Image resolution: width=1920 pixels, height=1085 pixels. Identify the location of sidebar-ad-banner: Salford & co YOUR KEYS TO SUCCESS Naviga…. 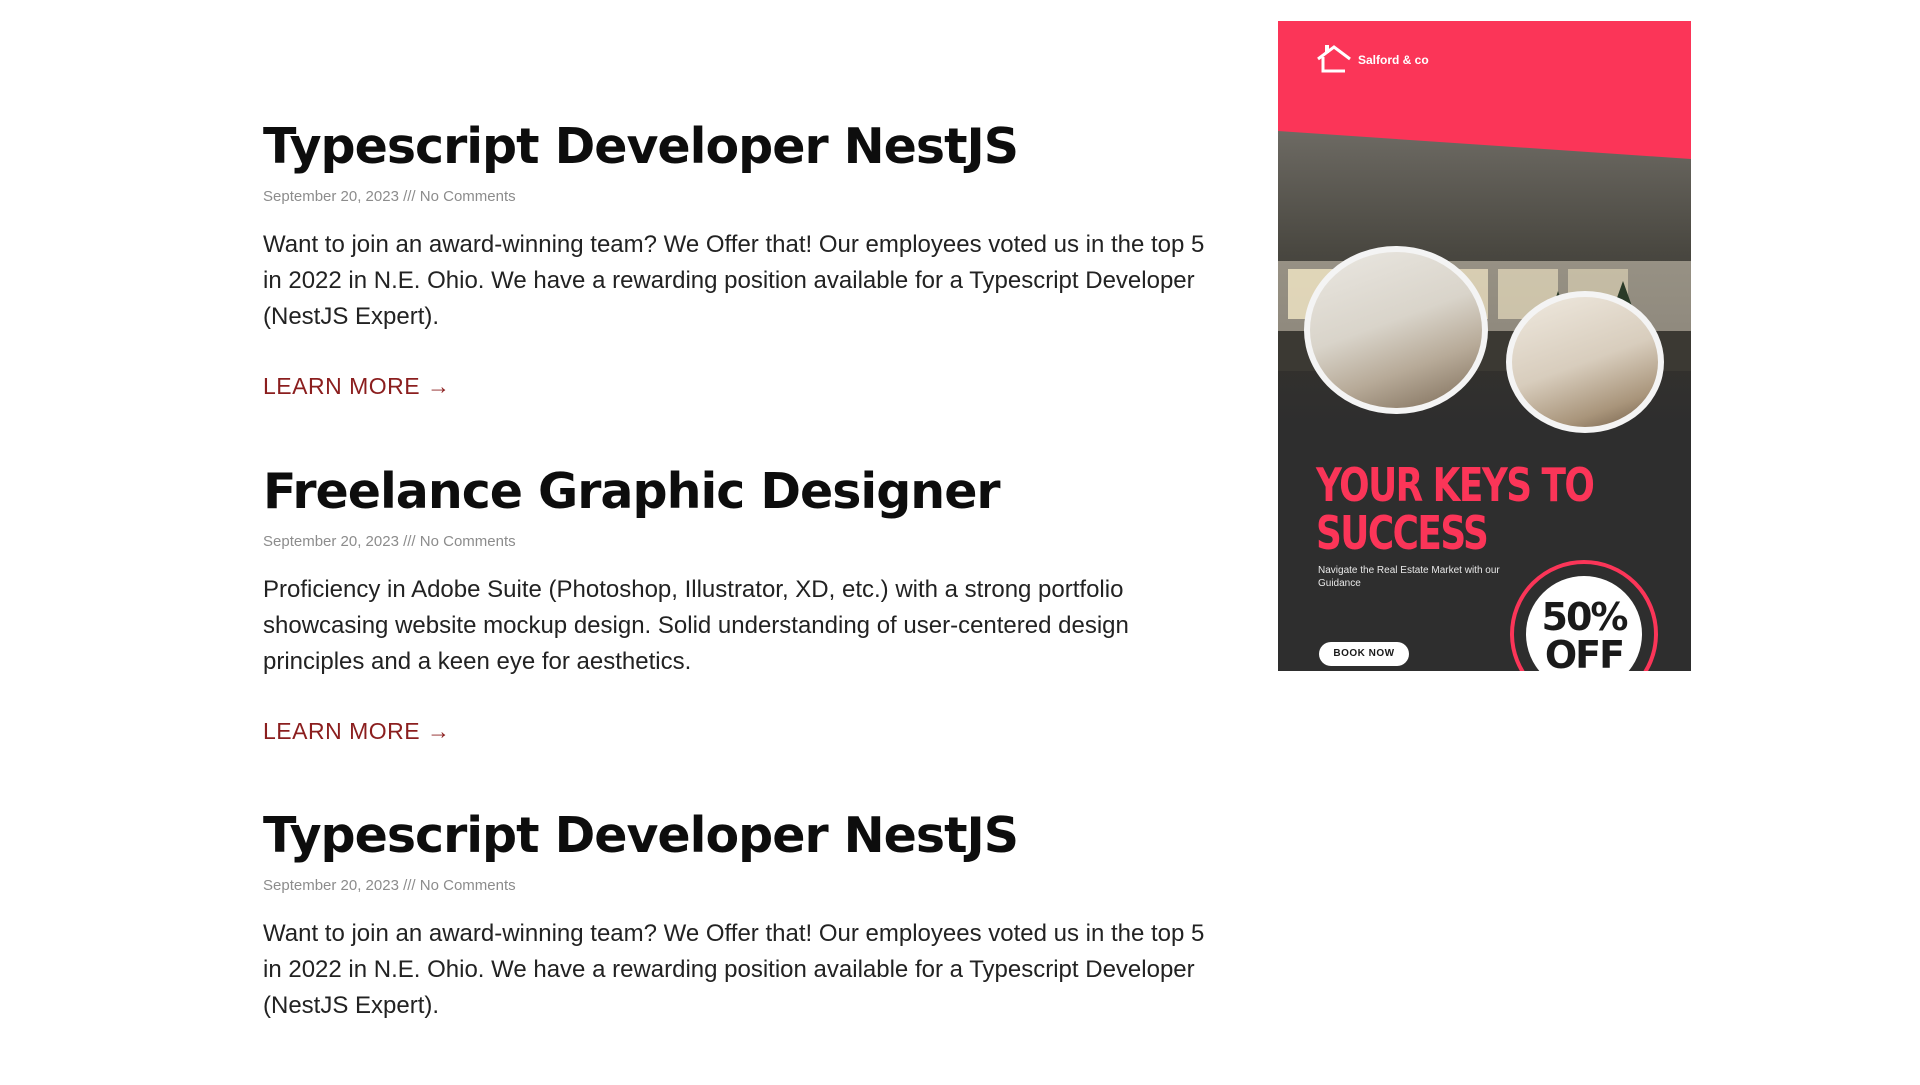
(1484, 346).